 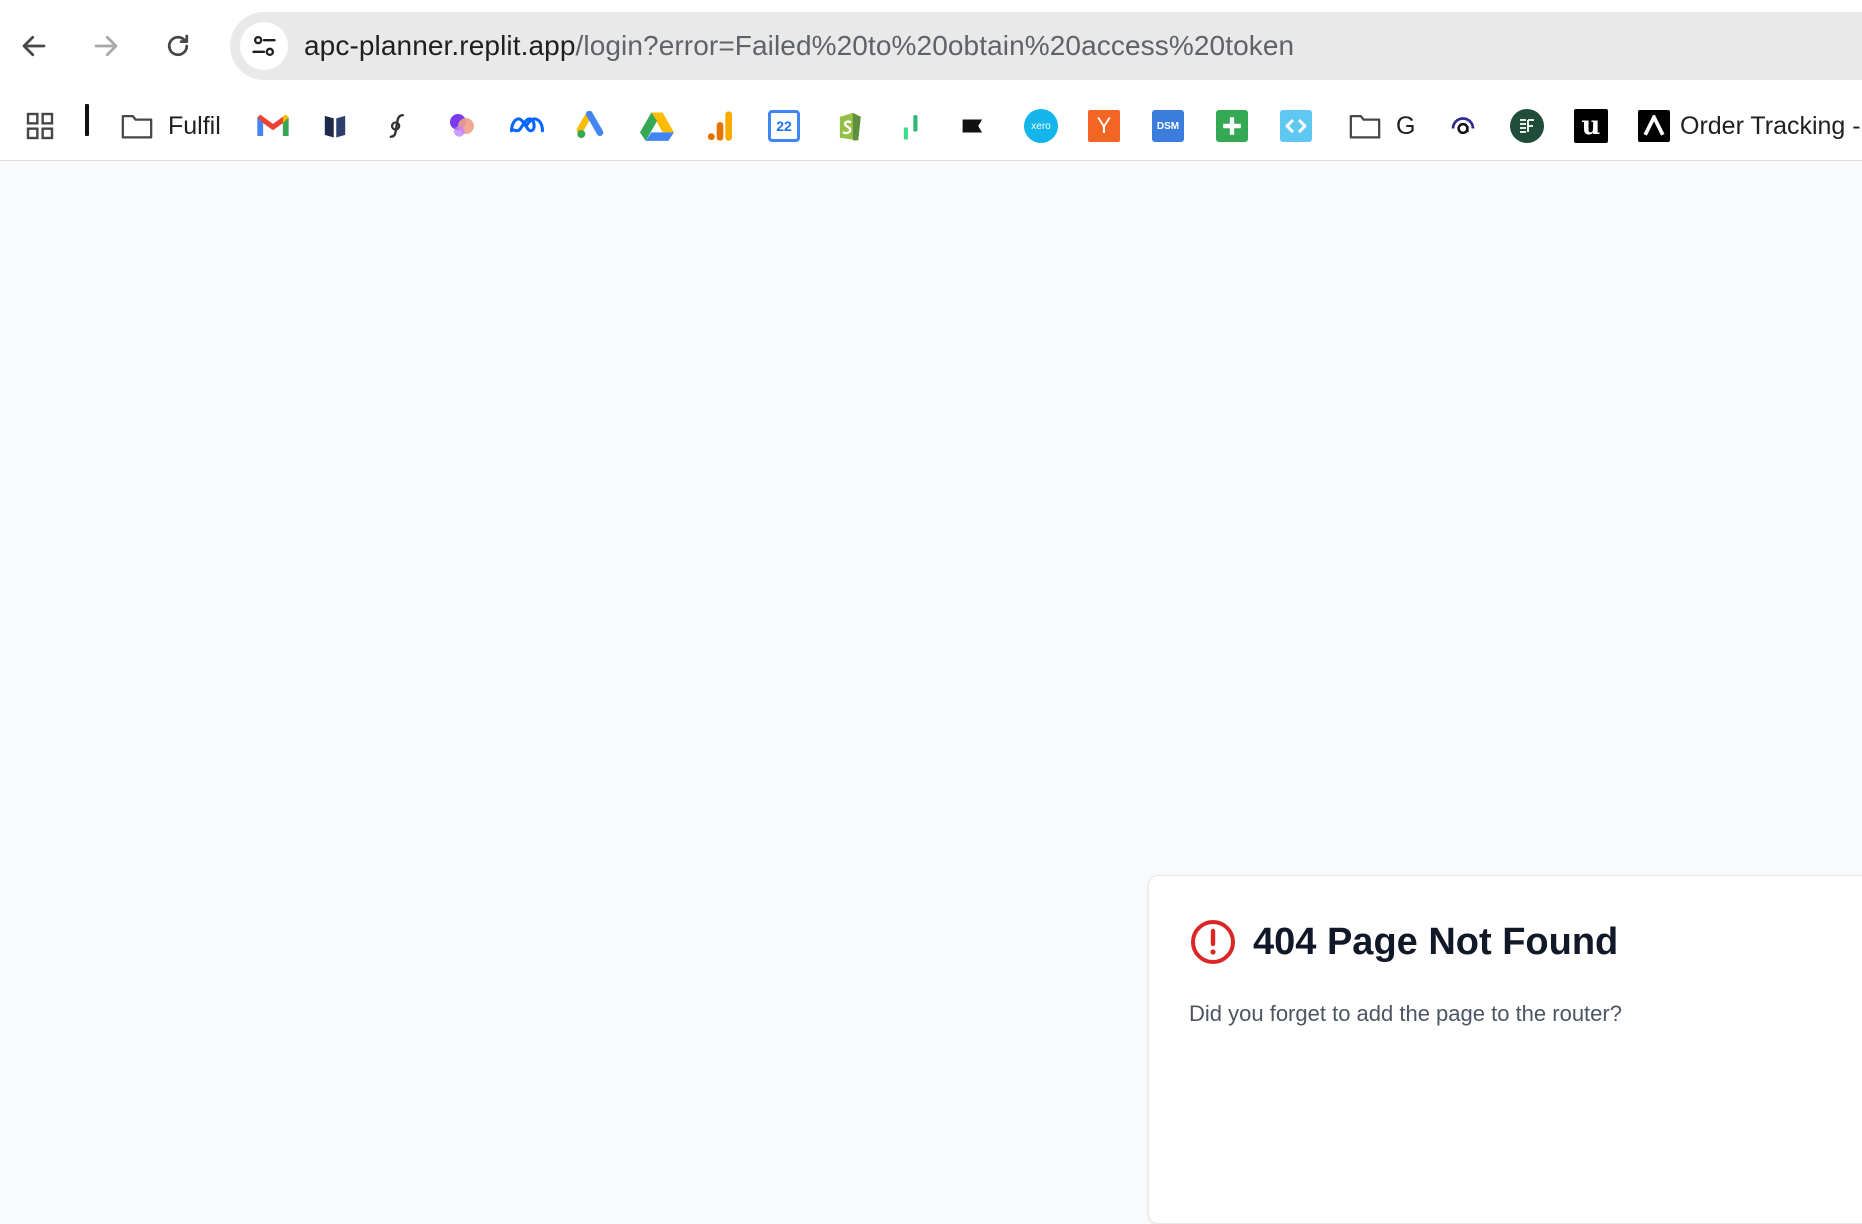 I want to click on bookmark-flag, so click(x=973, y=126).